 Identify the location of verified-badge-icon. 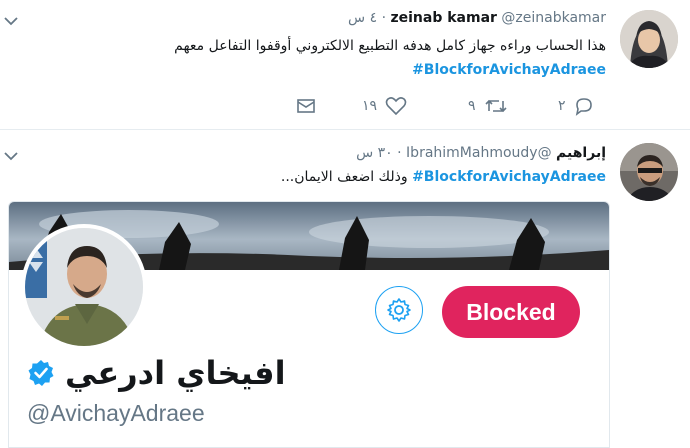
(41, 373).